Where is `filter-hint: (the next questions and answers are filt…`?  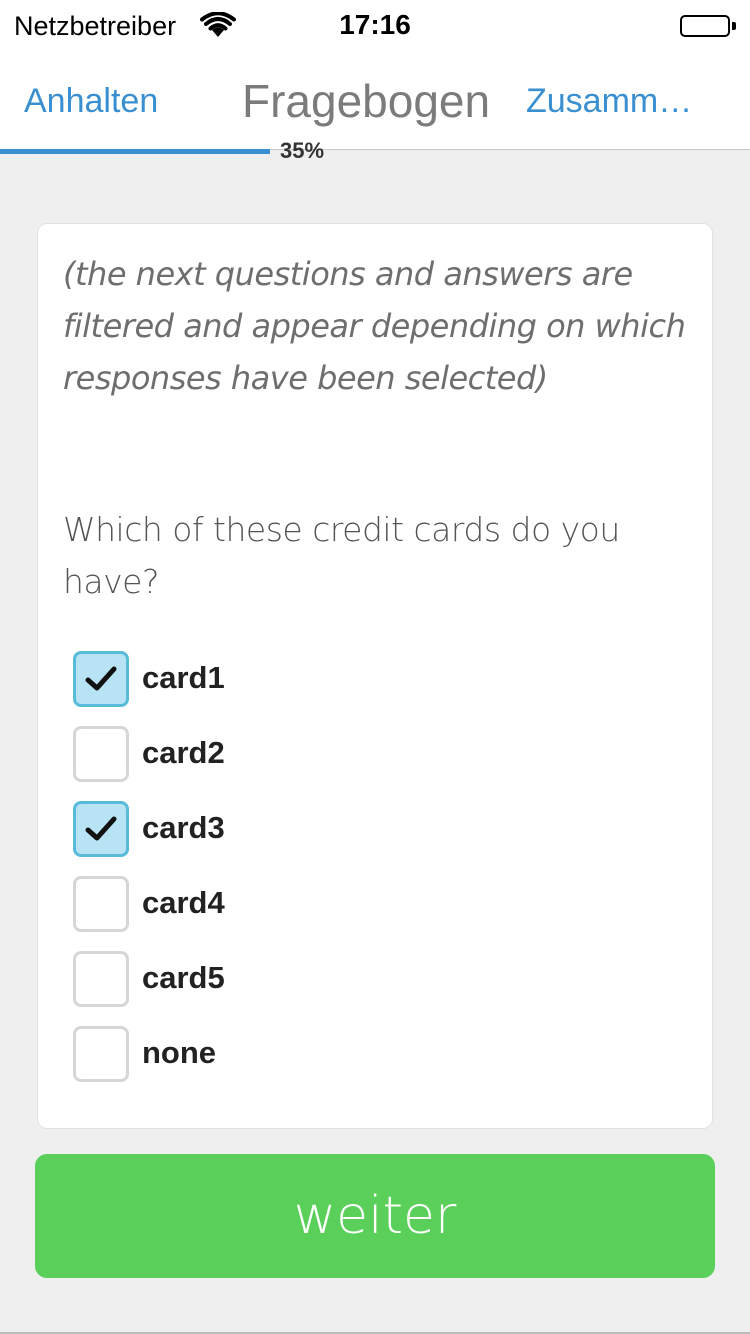
filter-hint: (the next questions and answers are filt… is located at coordinates (374, 326).